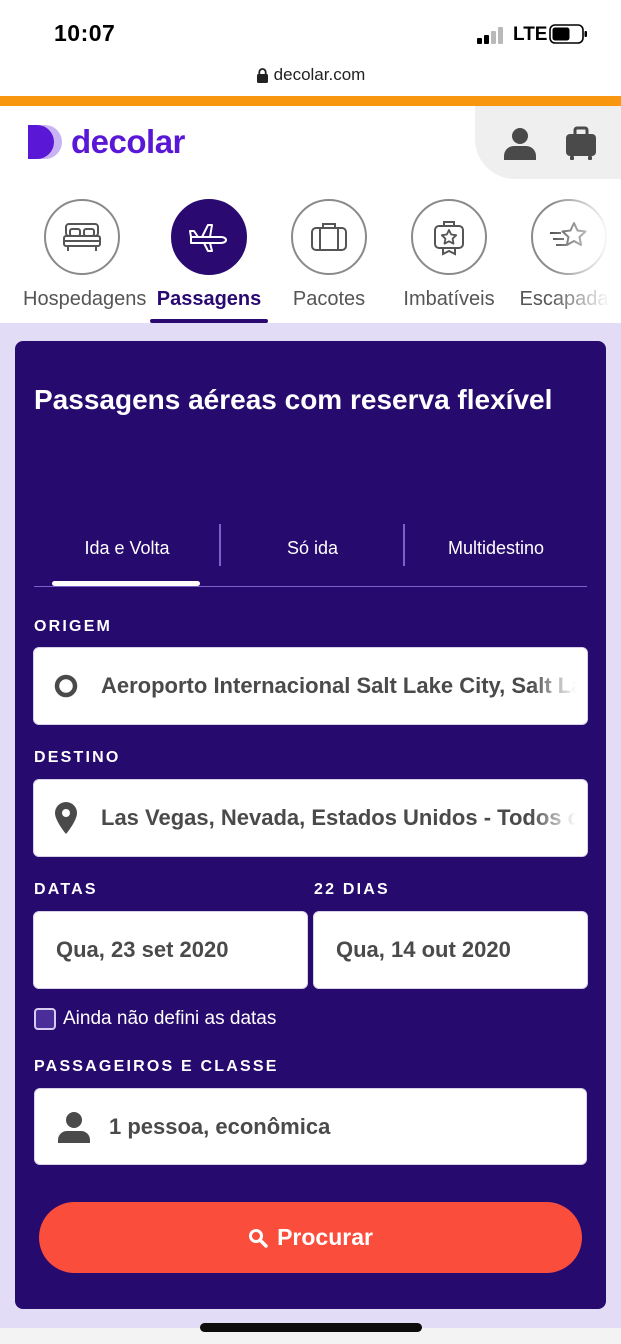 This screenshot has height=1344, width=621. I want to click on product-nav: Hospedagens Passagens Pacotes Imbatíveis, so click(310, 252).